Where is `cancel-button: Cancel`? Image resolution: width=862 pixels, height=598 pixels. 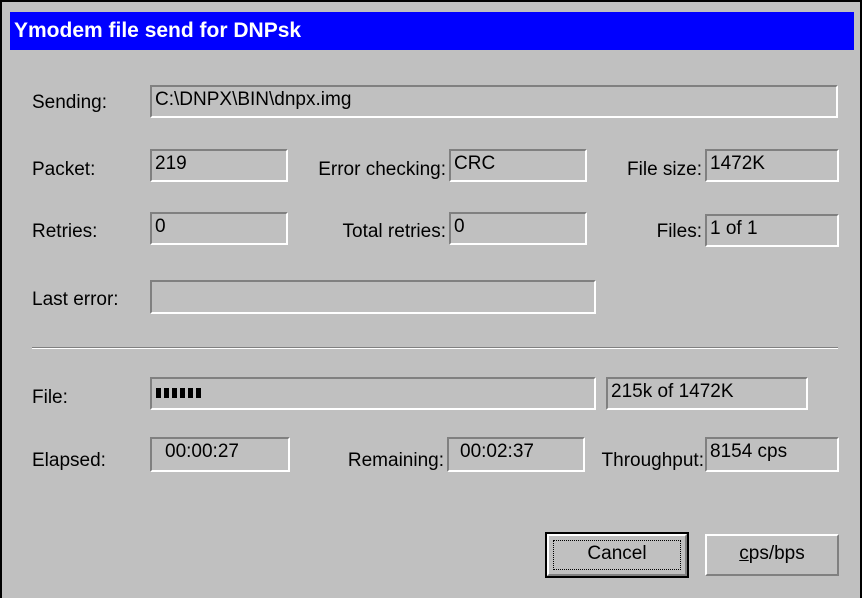 cancel-button: Cancel is located at coordinates (617, 555).